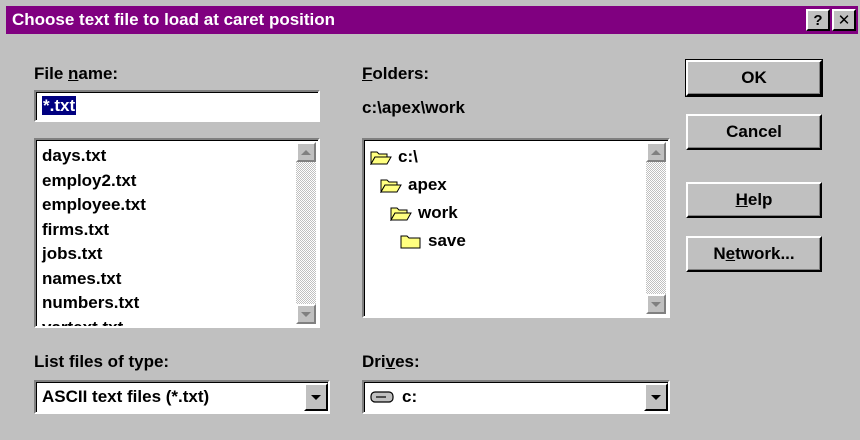  What do you see at coordinates (413, 107) in the screenshot?
I see `current-path: c:\apex\work` at bounding box center [413, 107].